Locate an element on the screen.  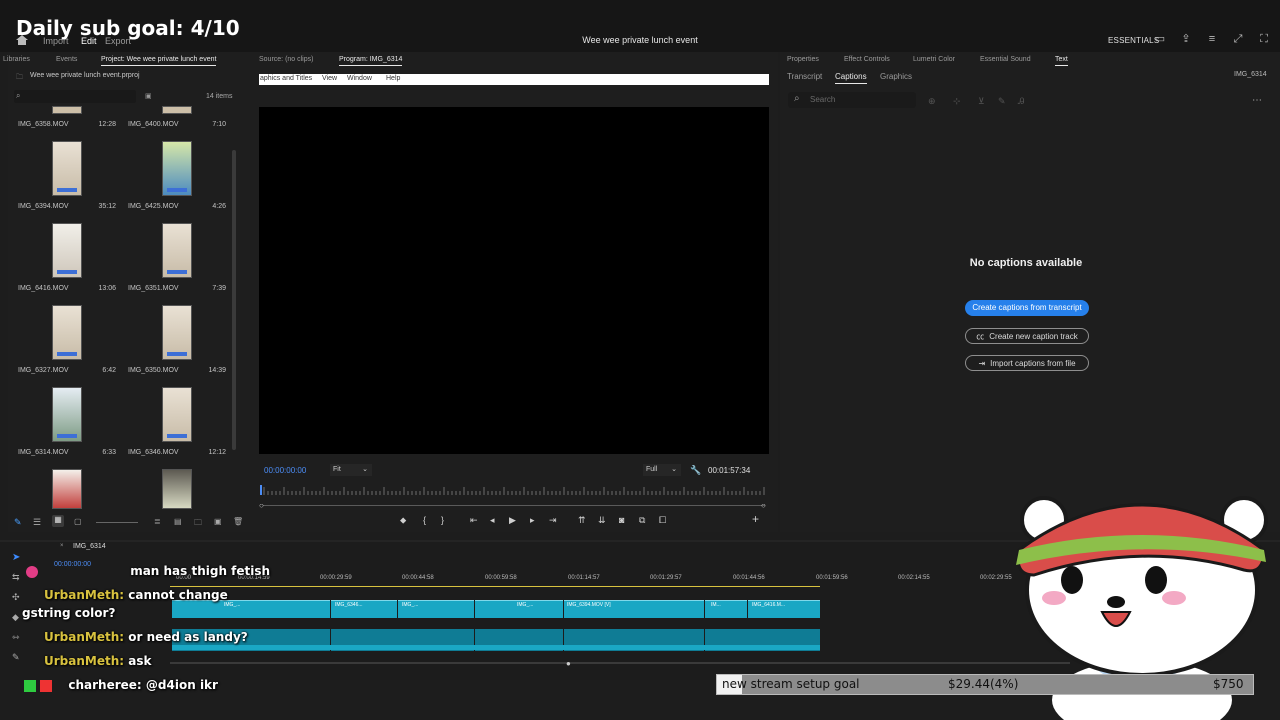
edit-caption-icon: ✎ is located at coordinates (1002, 101).